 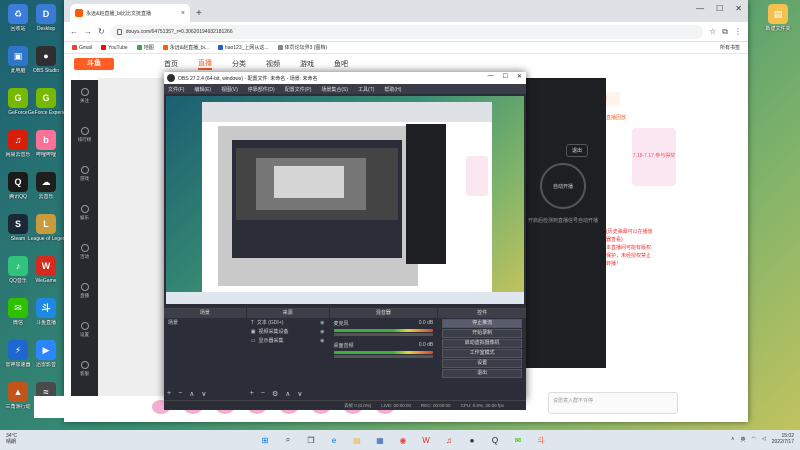 I want to click on desktop-app-mid-8: ▶ 迅雷影音, so click(x=46, y=354).